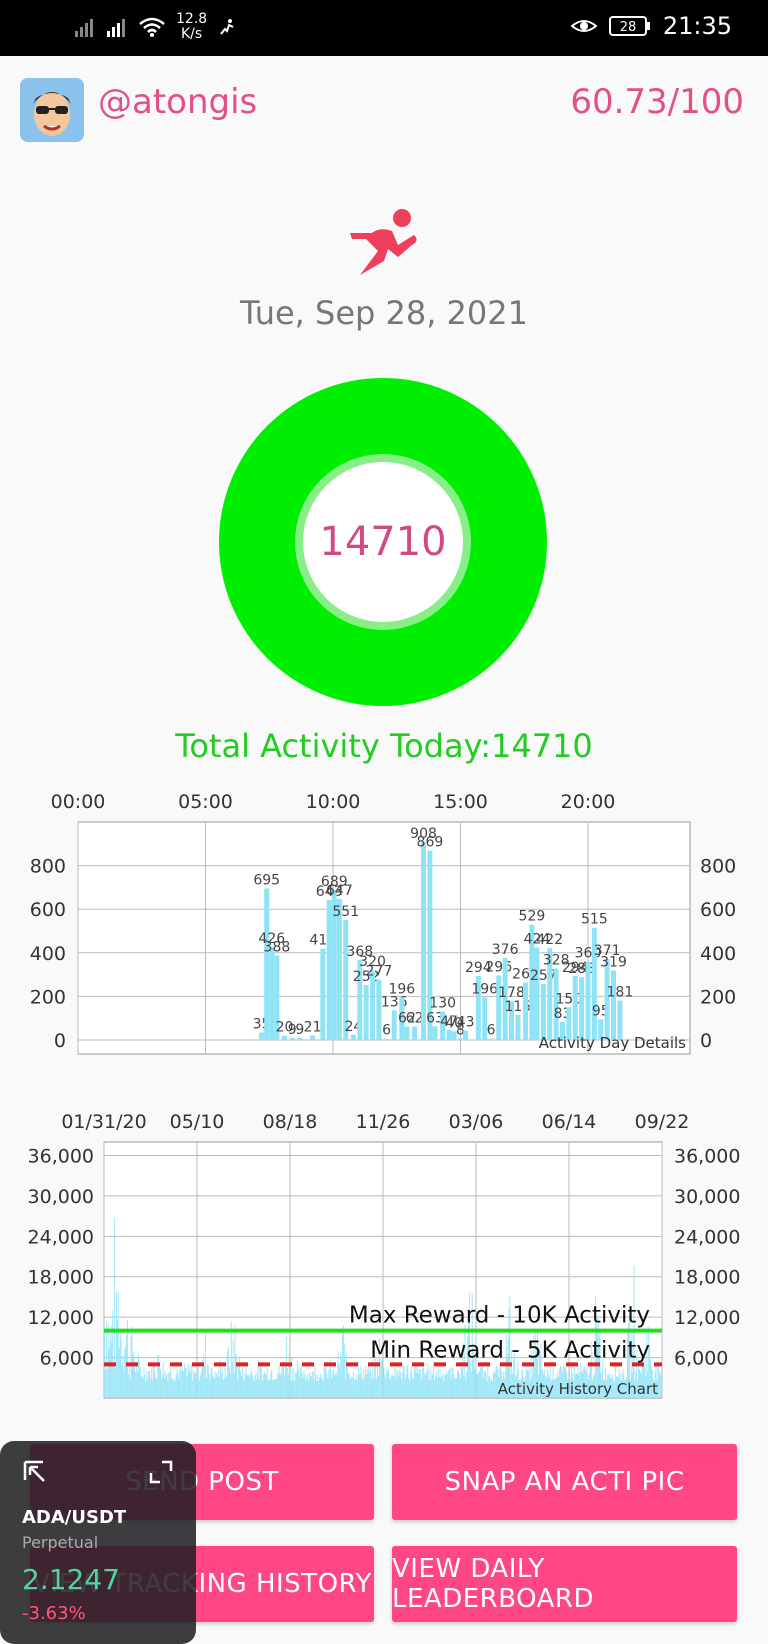 Image resolution: width=768 pixels, height=1644 pixels. Describe the element at coordinates (192, 26) in the screenshot. I see `network-speed: 12.8 K/s` at that location.